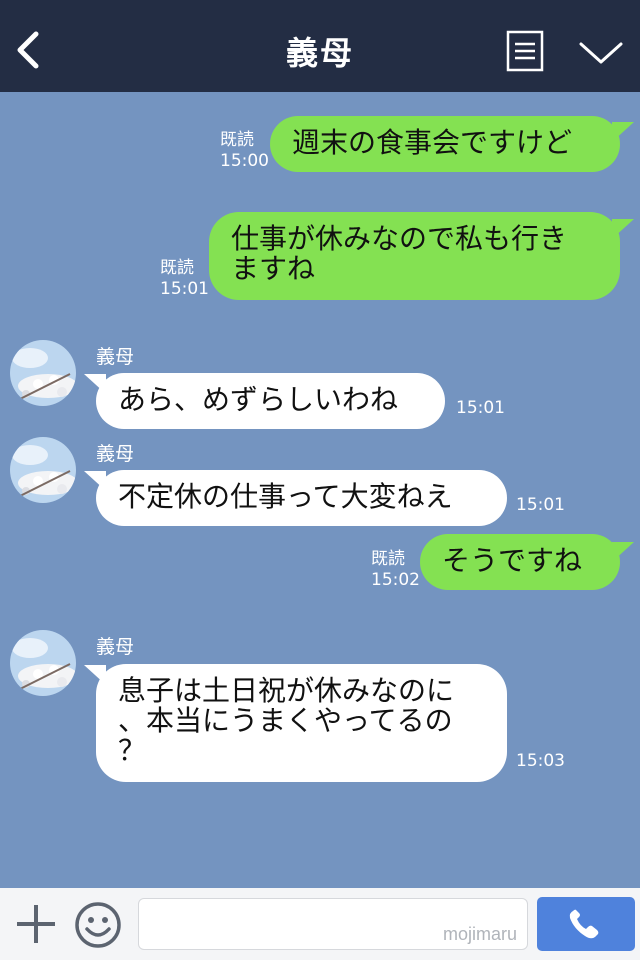 The image size is (640, 960). I want to click on menu-document-icon, so click(525, 51).